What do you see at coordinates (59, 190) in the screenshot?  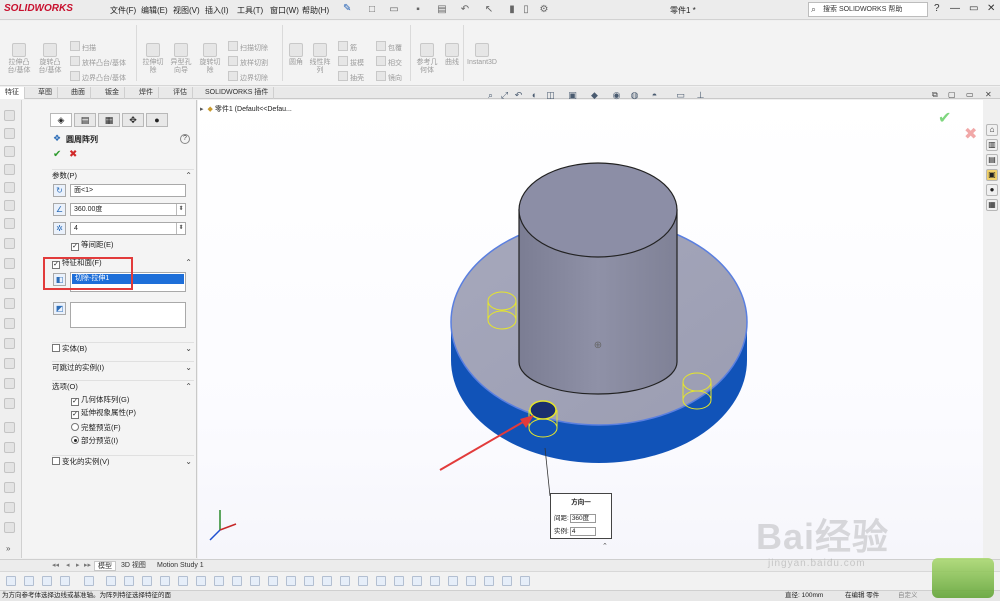 I see `axis-direction-icon: ↻` at bounding box center [59, 190].